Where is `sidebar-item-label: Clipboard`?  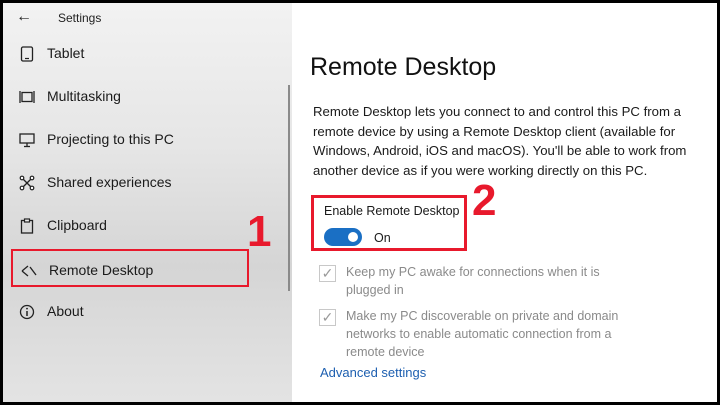 sidebar-item-label: Clipboard is located at coordinates (77, 225).